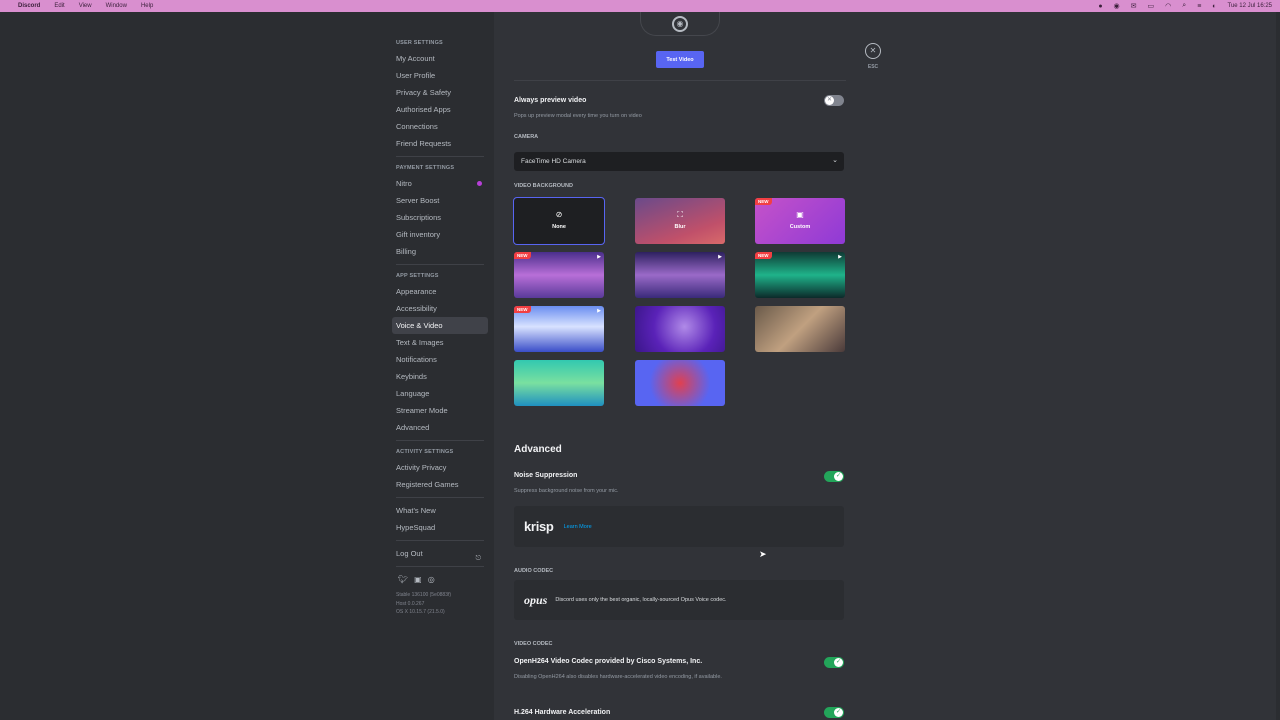 This screenshot has width=1280, height=720. Describe the element at coordinates (680, 221) in the screenshot. I see `background-tile-blur: ⛶ Blur` at that location.